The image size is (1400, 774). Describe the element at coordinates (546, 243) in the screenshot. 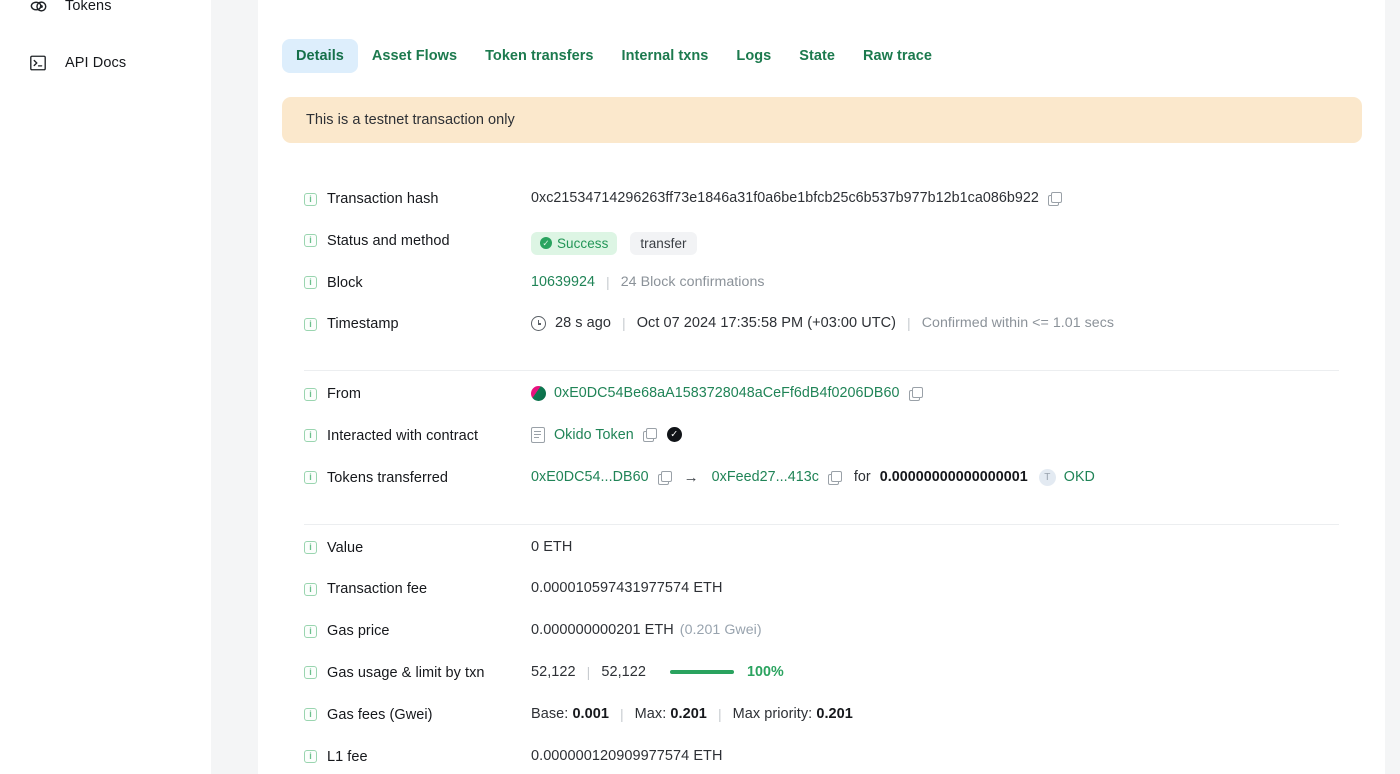

I see `check-icon: ✓` at that location.